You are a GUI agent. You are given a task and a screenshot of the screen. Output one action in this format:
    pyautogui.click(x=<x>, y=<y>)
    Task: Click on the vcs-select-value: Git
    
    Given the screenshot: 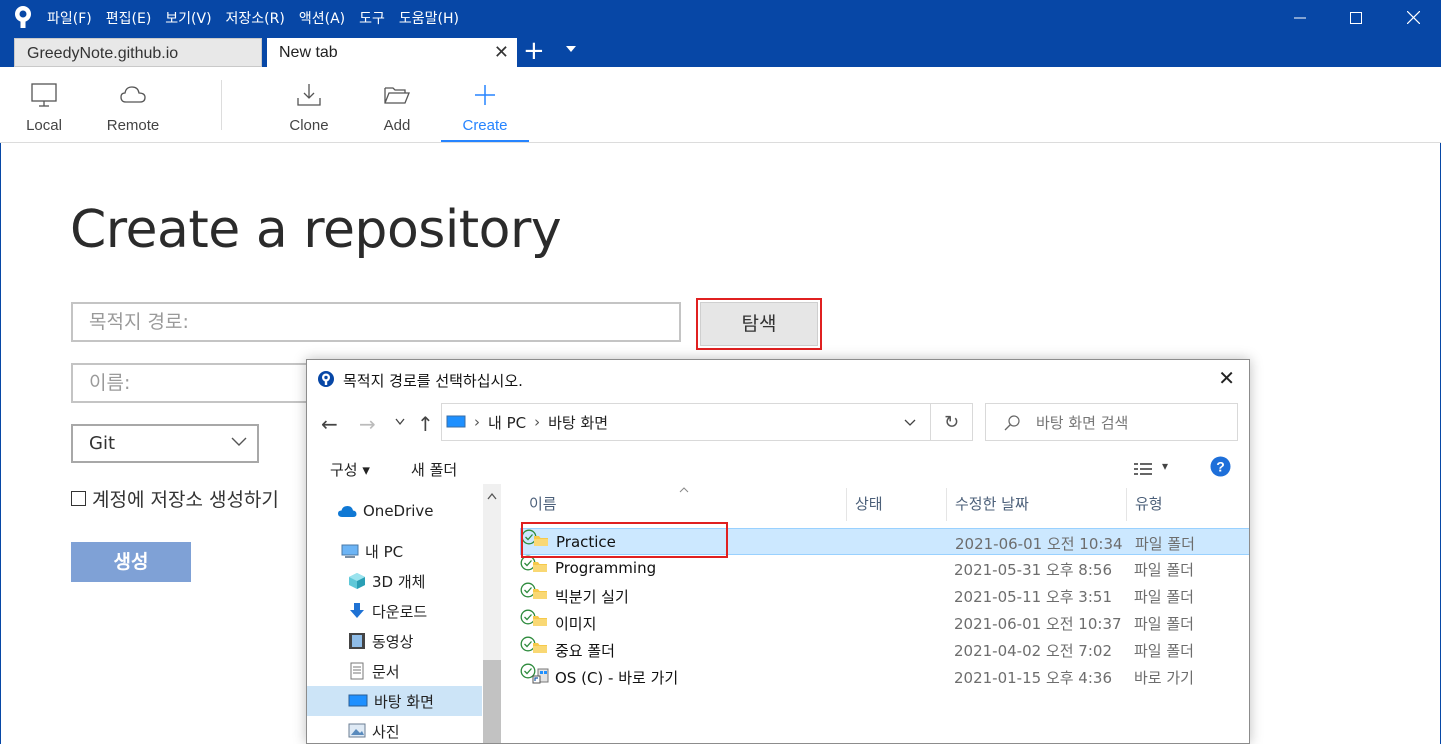 What is the action you would take?
    pyautogui.click(x=102, y=443)
    